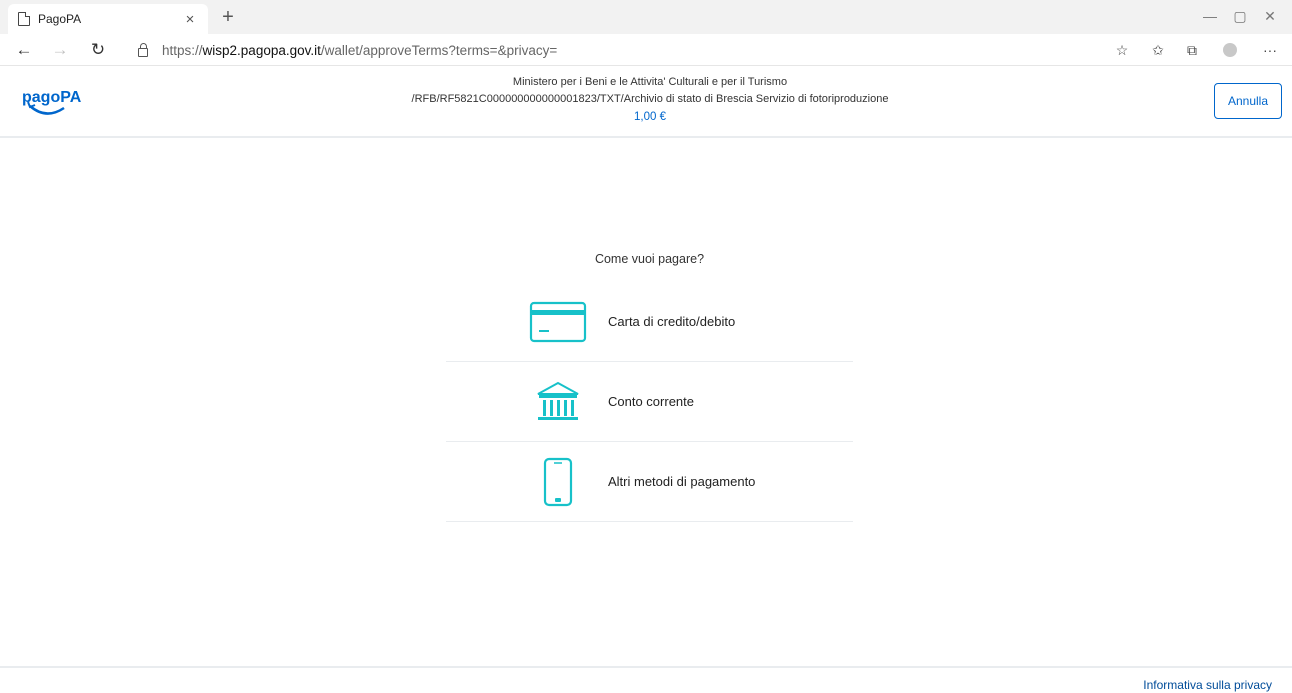  I want to click on more-menu-button: ···, so click(1270, 50).